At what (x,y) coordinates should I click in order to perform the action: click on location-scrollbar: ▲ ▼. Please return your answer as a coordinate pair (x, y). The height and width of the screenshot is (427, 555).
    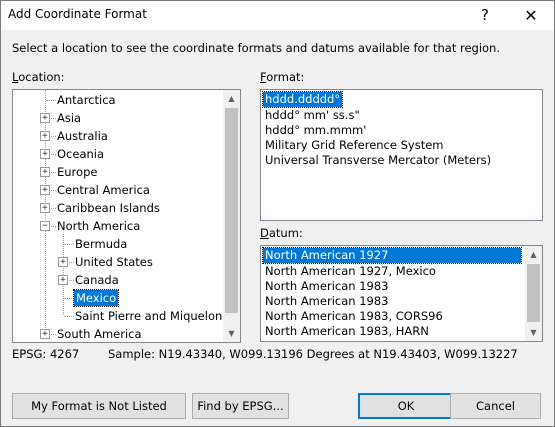
    Looking at the image, I should click on (231, 216).